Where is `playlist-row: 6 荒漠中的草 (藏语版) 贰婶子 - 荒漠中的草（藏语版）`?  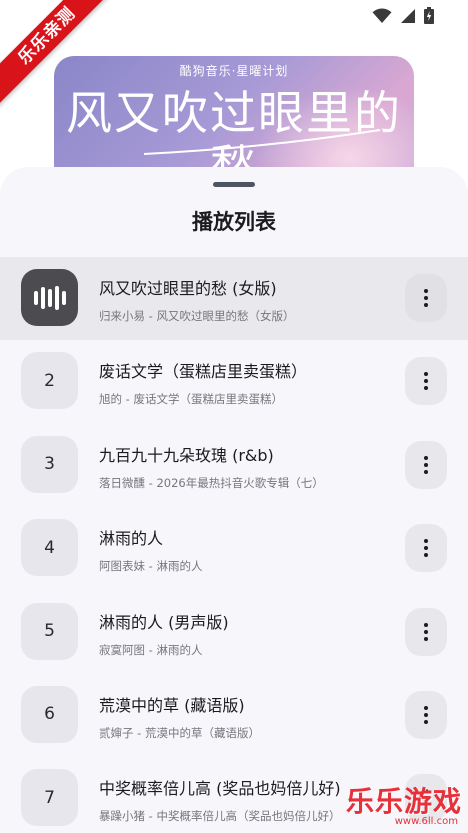
playlist-row: 6 荒漠中的草 (藏语版) 贰婶子 - 荒漠中的草（藏语版） is located at coordinates (234, 715).